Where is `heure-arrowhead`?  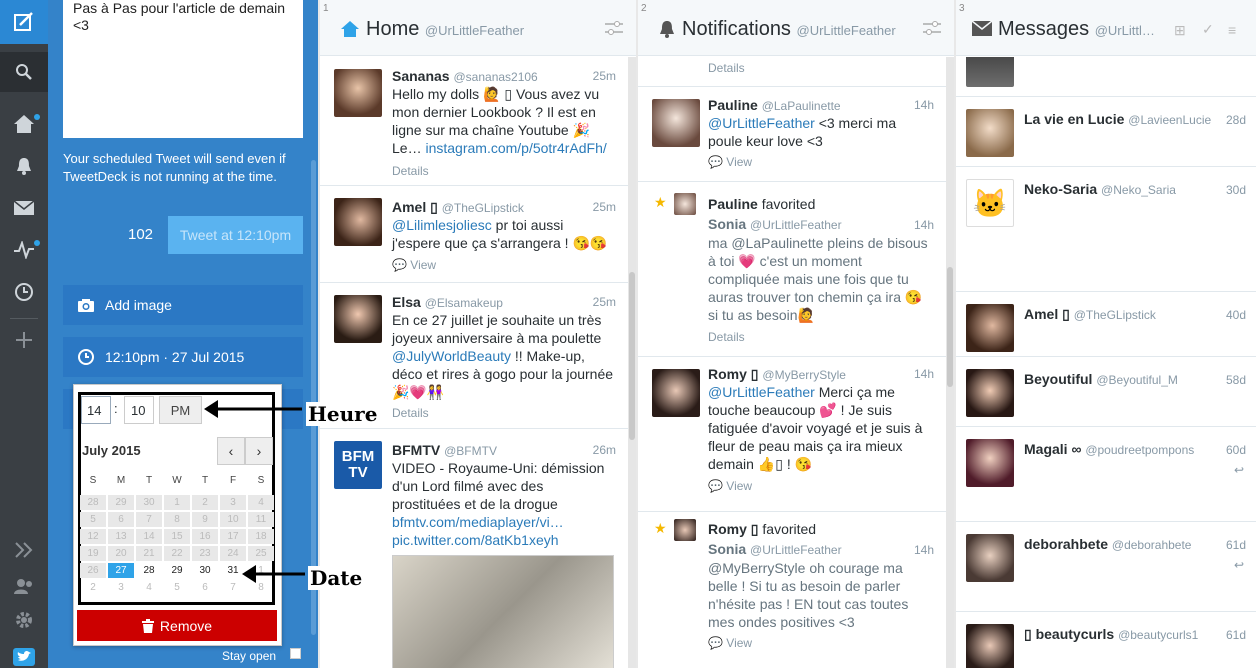 heure-arrowhead is located at coordinates (211, 409).